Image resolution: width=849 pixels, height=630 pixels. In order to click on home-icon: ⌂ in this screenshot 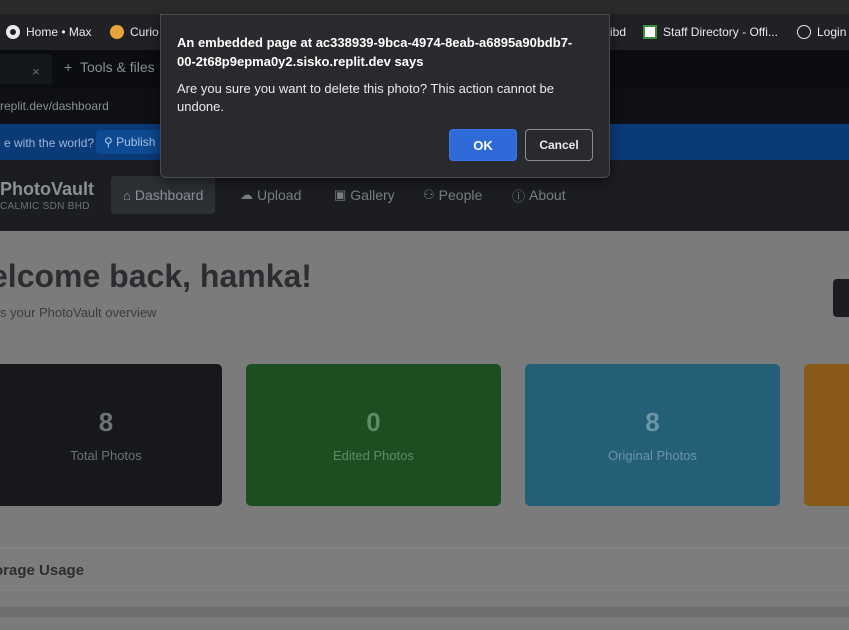, I will do `click(127, 195)`.